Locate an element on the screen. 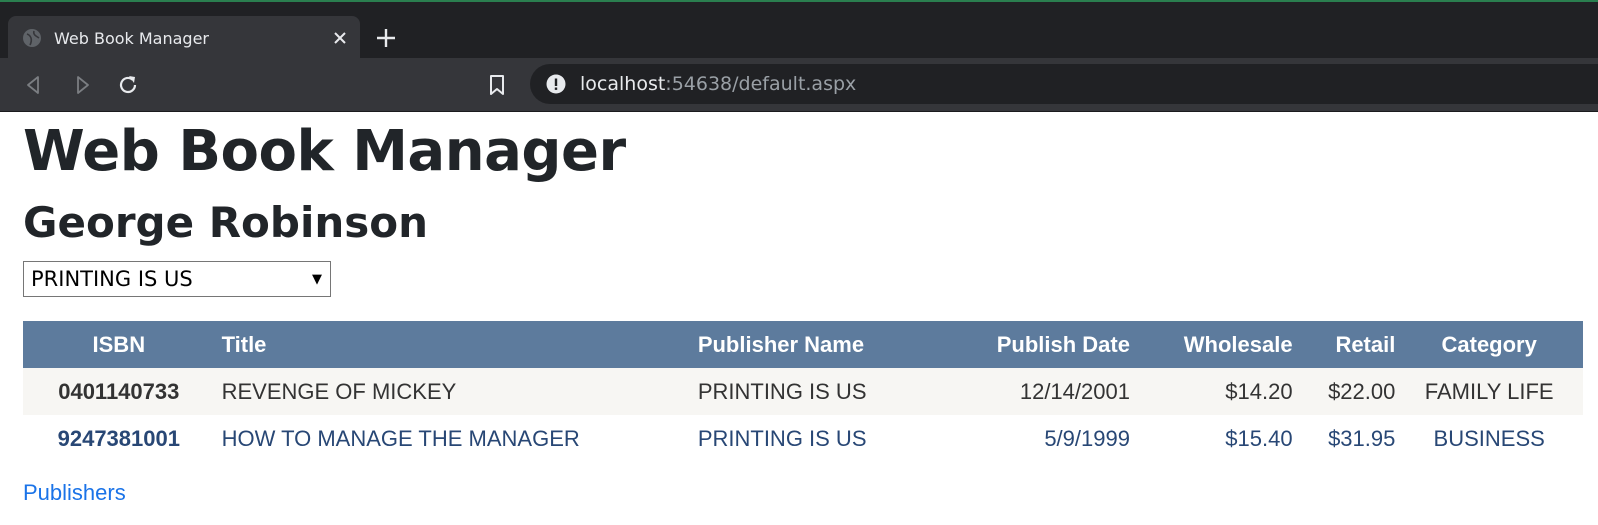 This screenshot has width=1598, height=525. cell-title: HOW TO MANAGE THE MANAGER is located at coordinates (454, 438).